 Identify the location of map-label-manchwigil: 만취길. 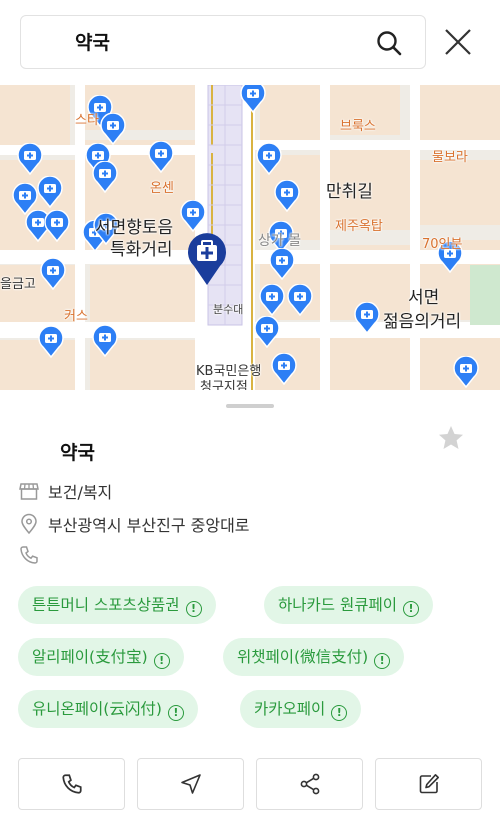
(349, 192).